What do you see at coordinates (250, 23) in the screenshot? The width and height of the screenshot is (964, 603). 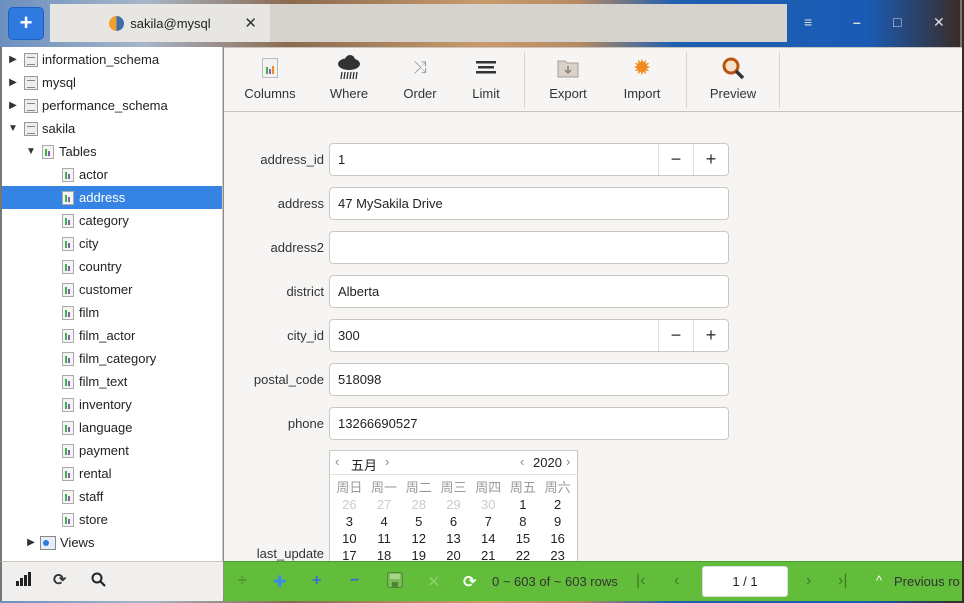 I see `tab-close-icon: ✕` at bounding box center [250, 23].